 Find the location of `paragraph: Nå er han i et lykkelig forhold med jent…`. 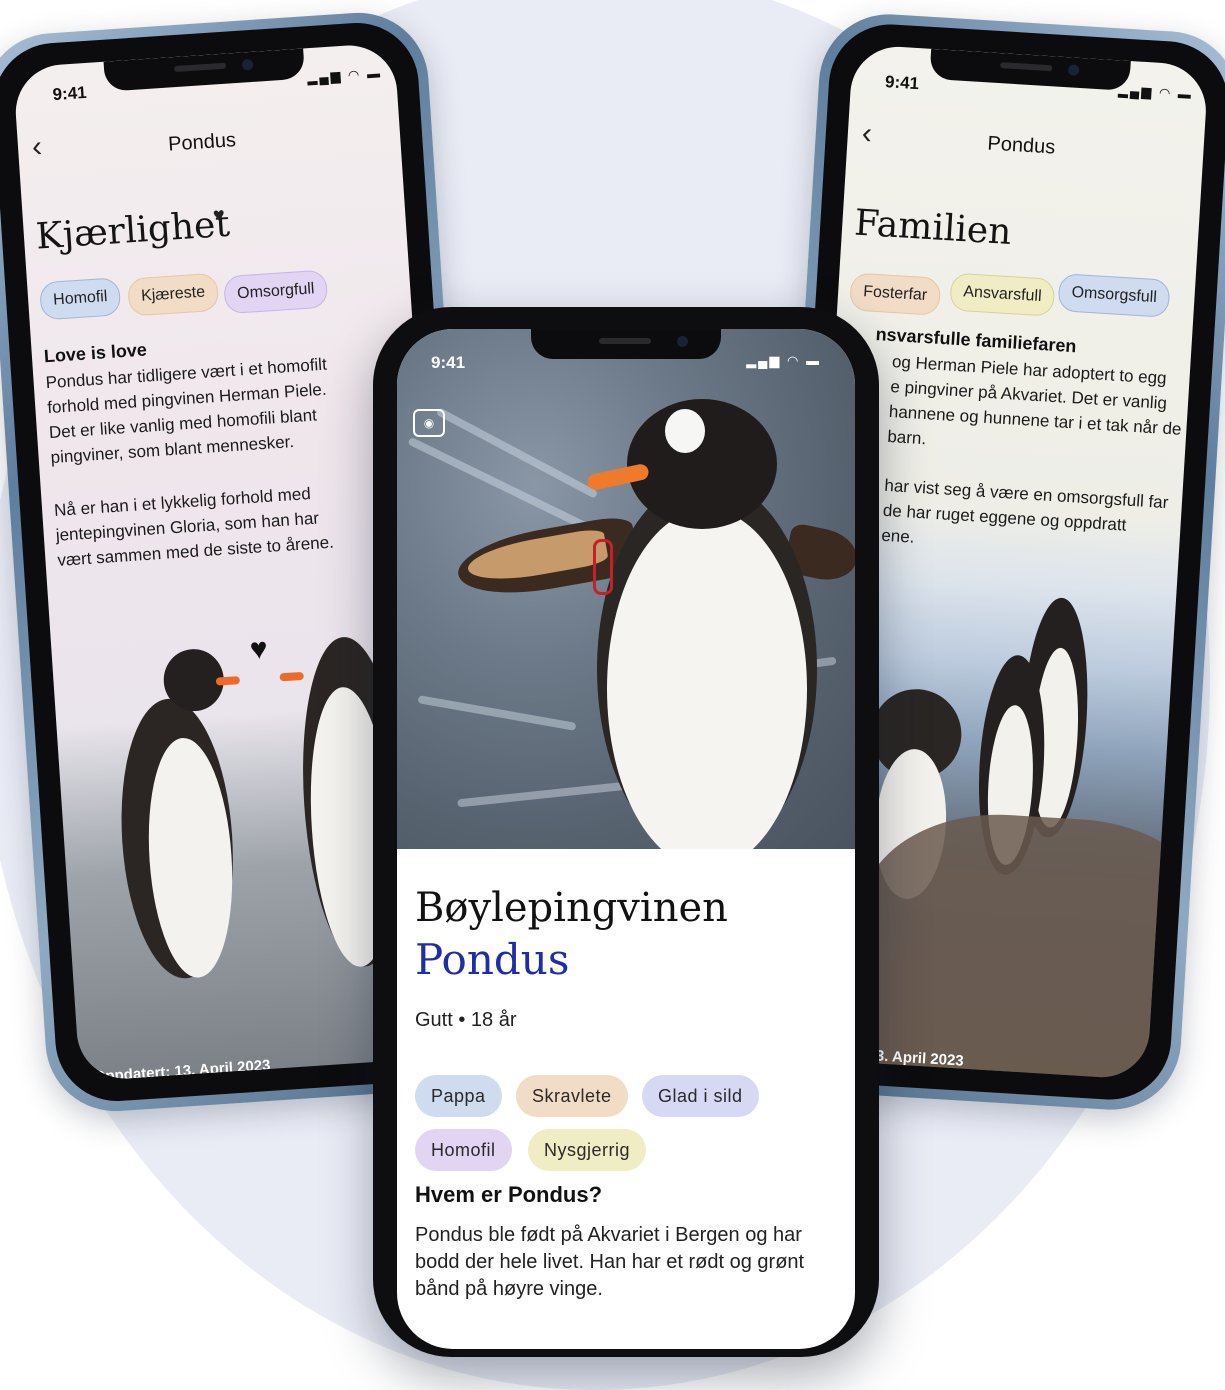

paragraph: Nå er han i et lykkelig forhold med jent… is located at coordinates (194, 526).